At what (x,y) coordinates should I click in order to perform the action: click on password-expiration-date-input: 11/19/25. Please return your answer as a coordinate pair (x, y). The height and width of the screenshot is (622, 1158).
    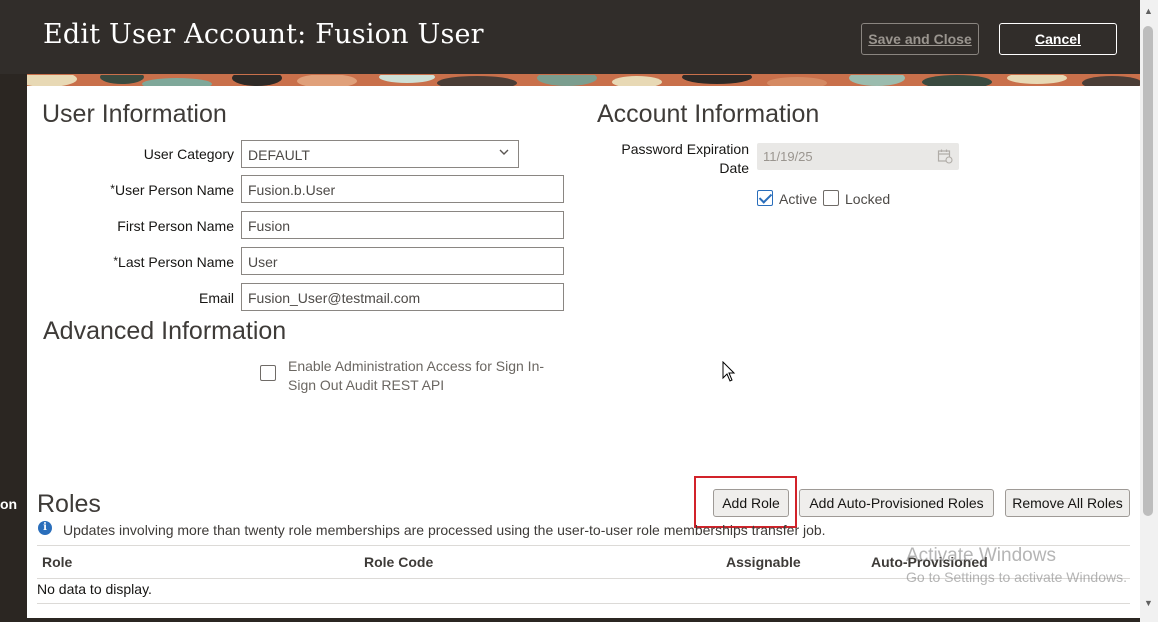
    Looking at the image, I should click on (858, 156).